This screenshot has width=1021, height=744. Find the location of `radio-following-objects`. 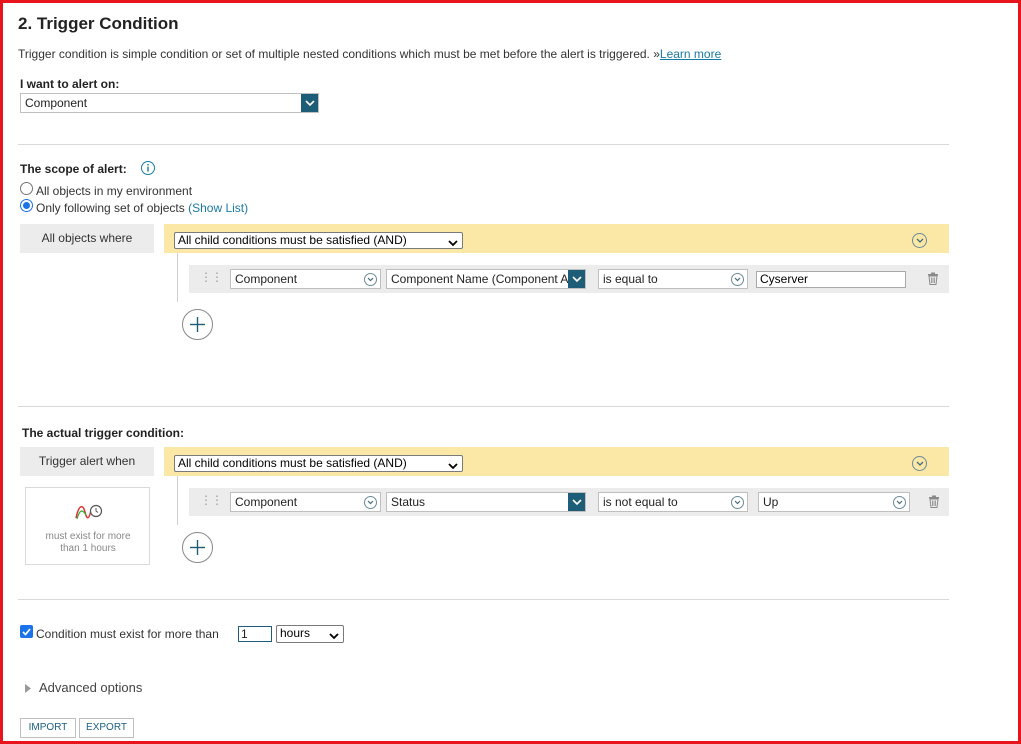

radio-following-objects is located at coordinates (26, 205).